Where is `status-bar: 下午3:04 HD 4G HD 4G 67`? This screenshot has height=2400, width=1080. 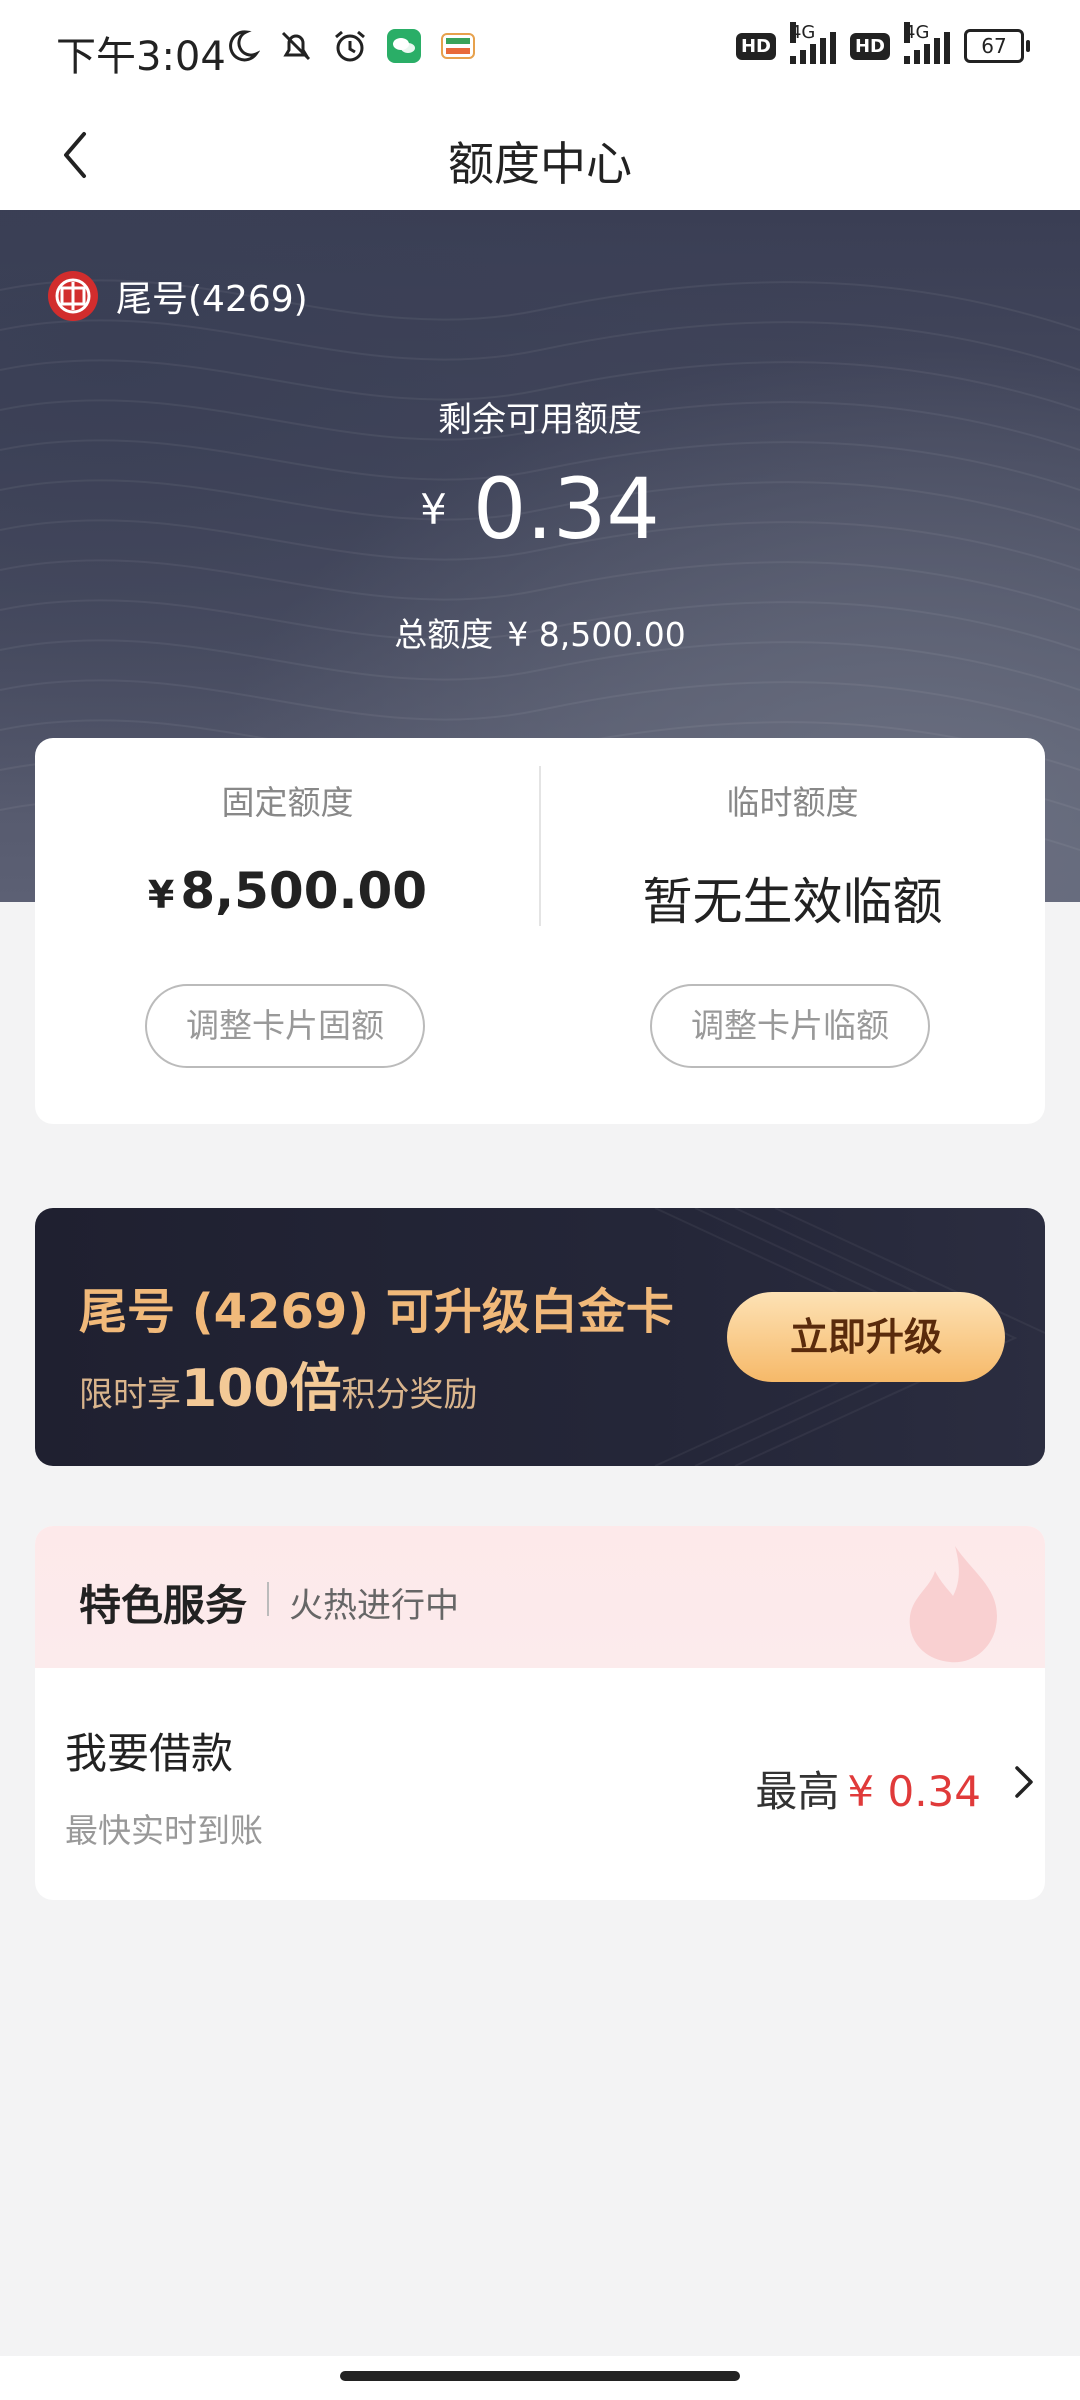
status-bar: 下午3:04 HD 4G HD 4G 67 is located at coordinates (540, 50).